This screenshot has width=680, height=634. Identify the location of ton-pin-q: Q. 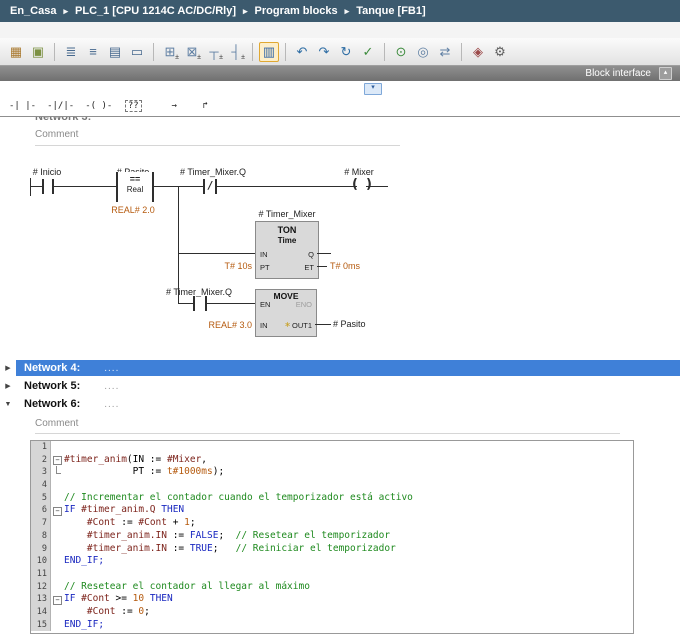
(311, 254).